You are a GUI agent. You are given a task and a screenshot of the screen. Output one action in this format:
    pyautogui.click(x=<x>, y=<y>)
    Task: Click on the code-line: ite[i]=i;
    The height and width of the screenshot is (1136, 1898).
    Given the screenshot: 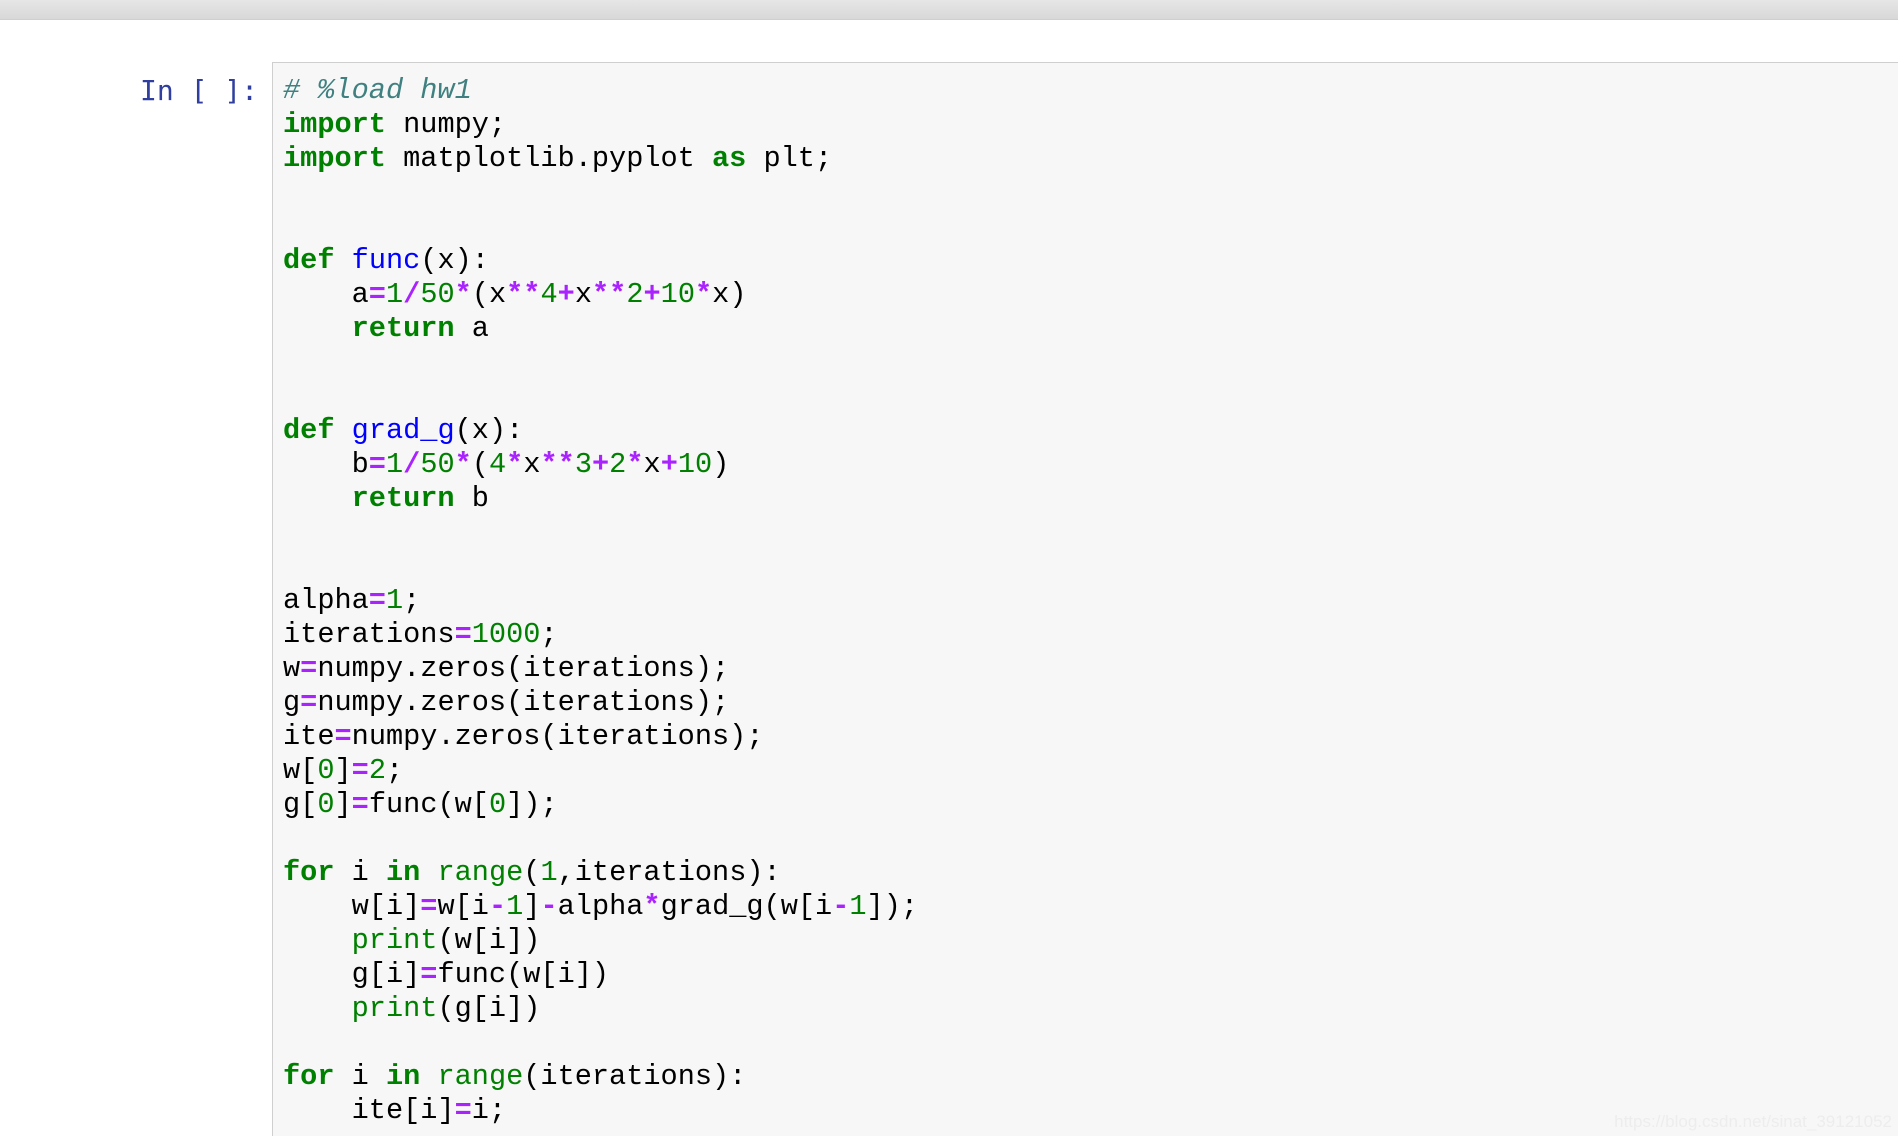 What is the action you would take?
    pyautogui.click(x=600, y=1111)
    